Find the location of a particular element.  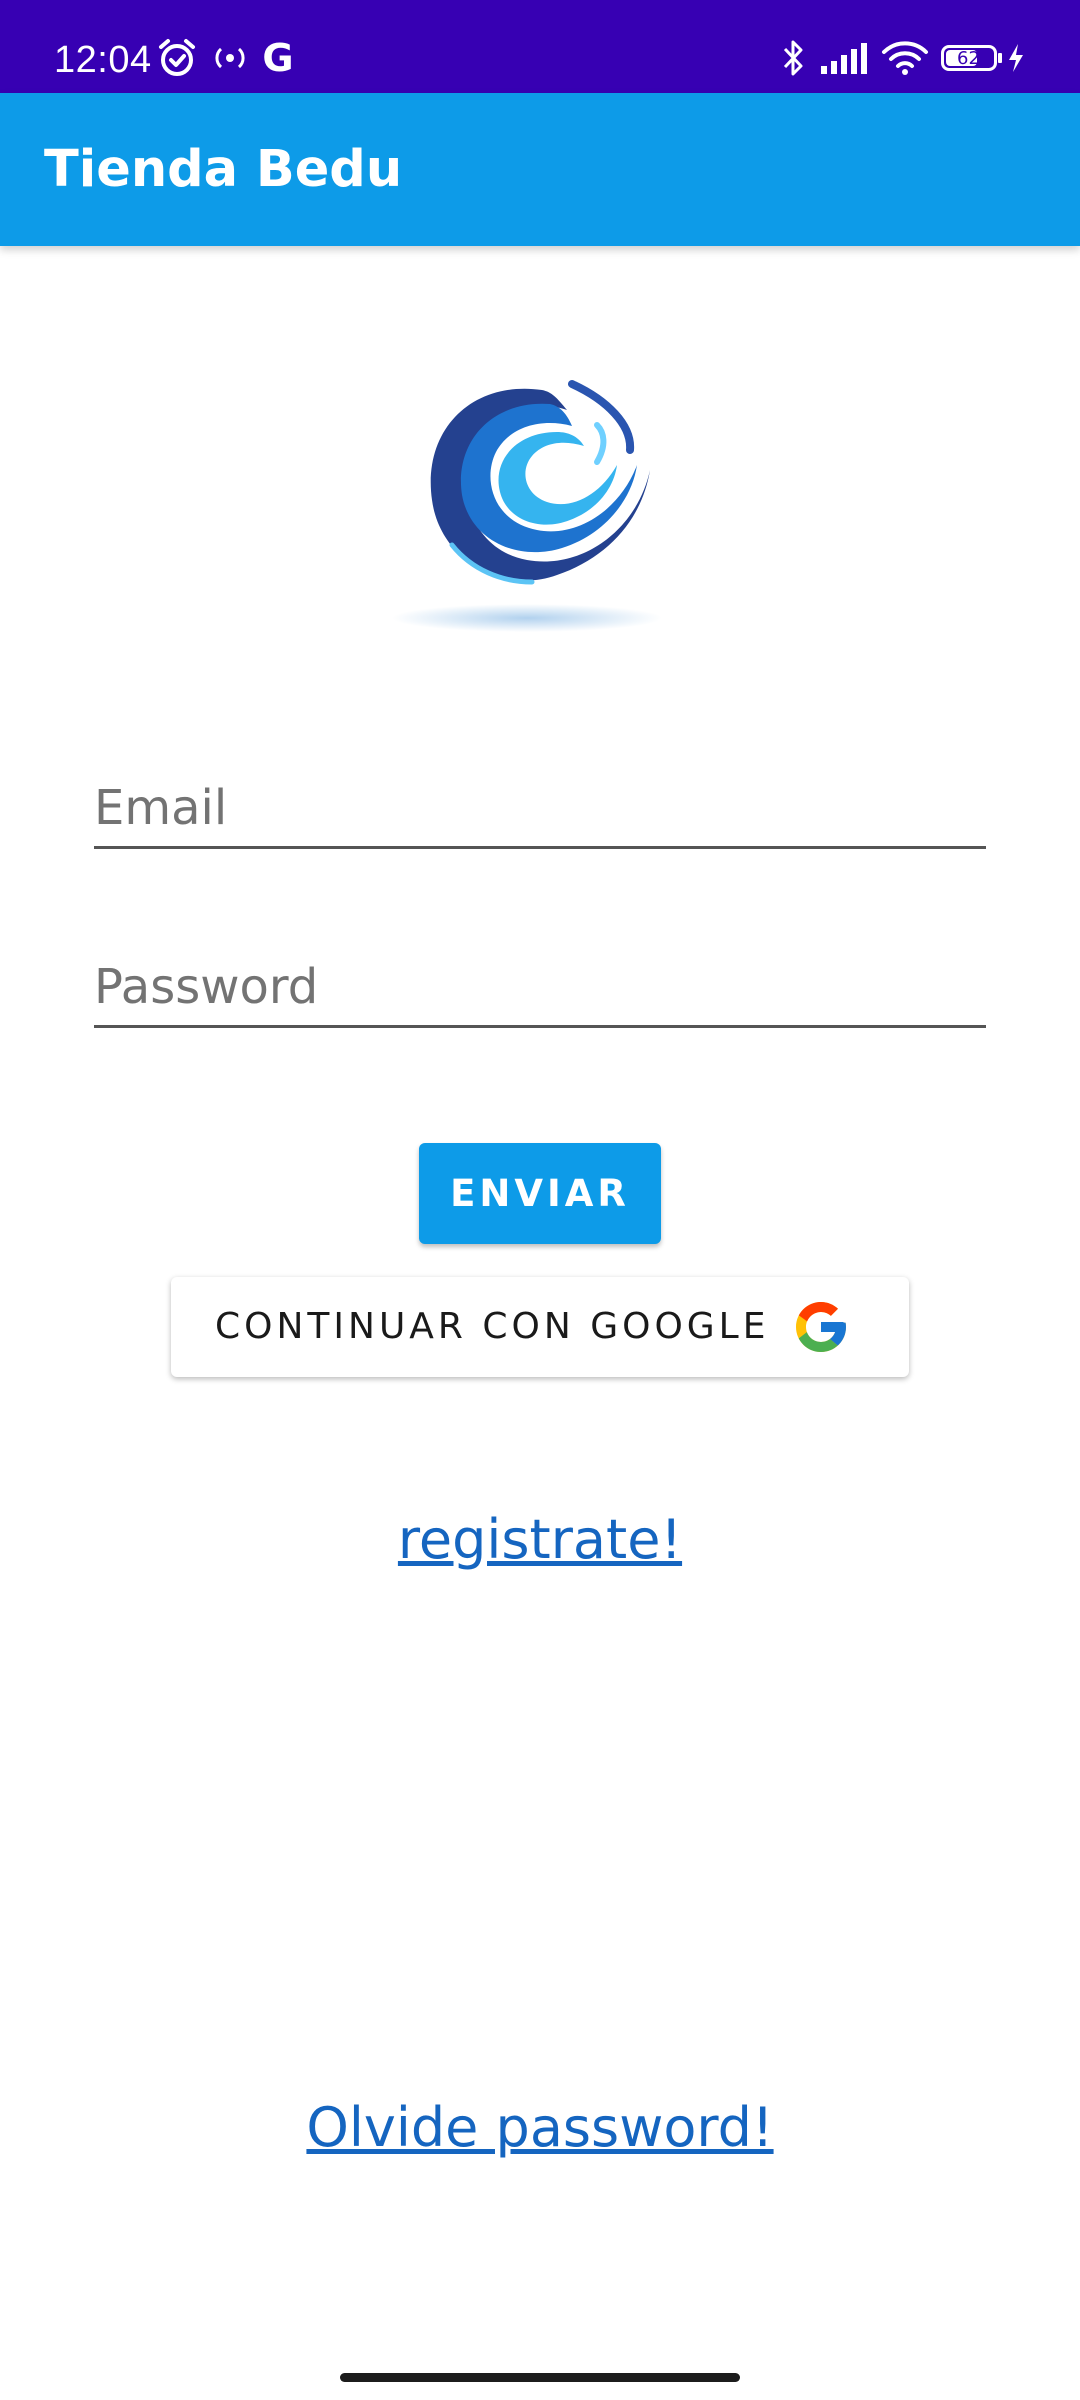

wifi-icon is located at coordinates (905, 58).